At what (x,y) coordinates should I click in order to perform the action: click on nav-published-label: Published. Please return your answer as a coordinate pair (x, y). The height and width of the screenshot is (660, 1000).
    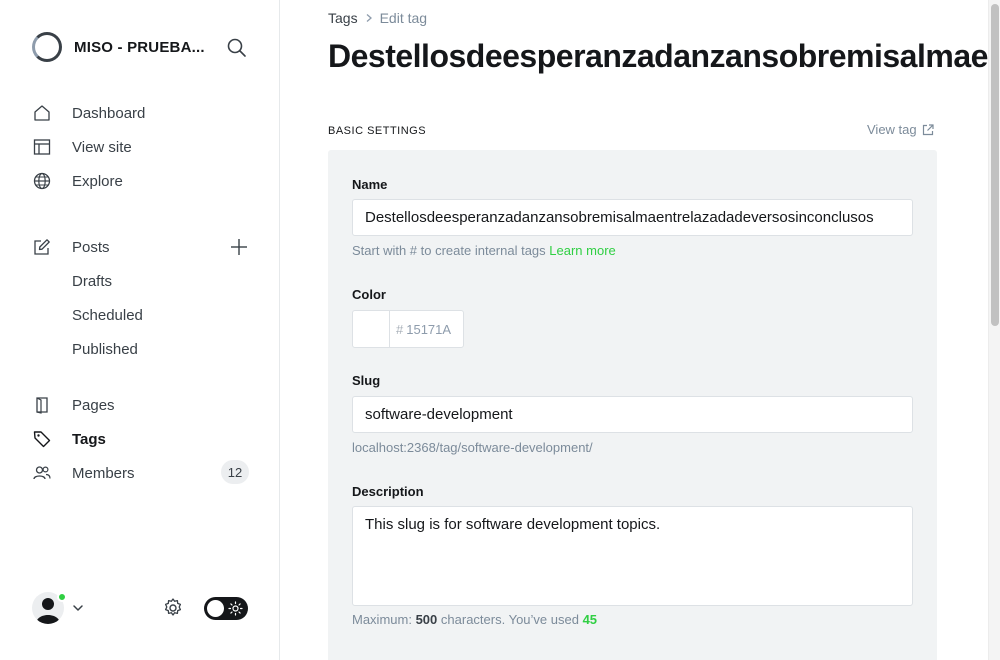
    Looking at the image, I should click on (105, 349).